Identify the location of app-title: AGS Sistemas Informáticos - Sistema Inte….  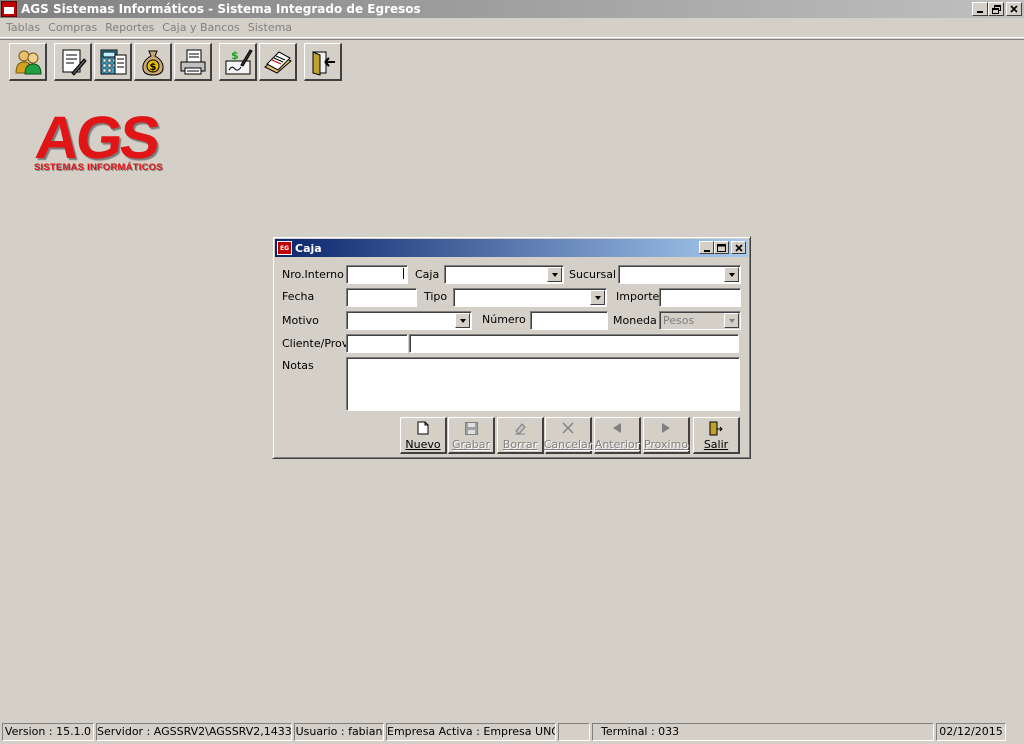
(221, 9).